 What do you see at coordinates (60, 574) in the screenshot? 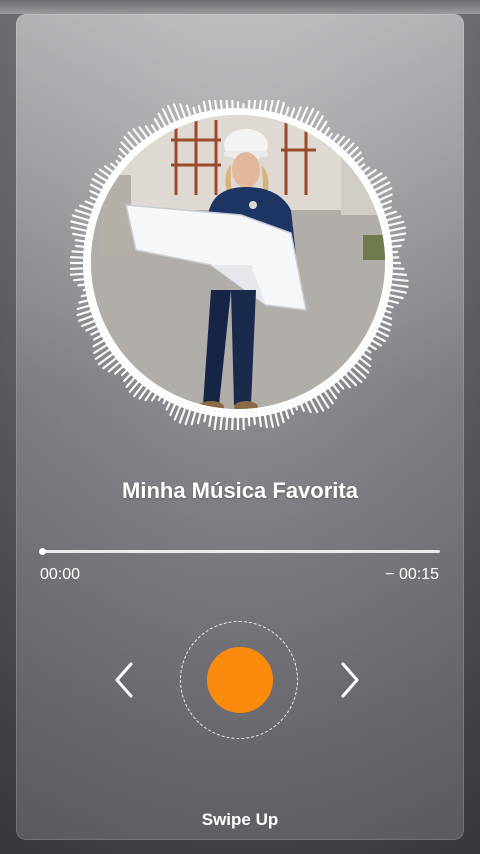
I see `elapsed-time: 00:00` at bounding box center [60, 574].